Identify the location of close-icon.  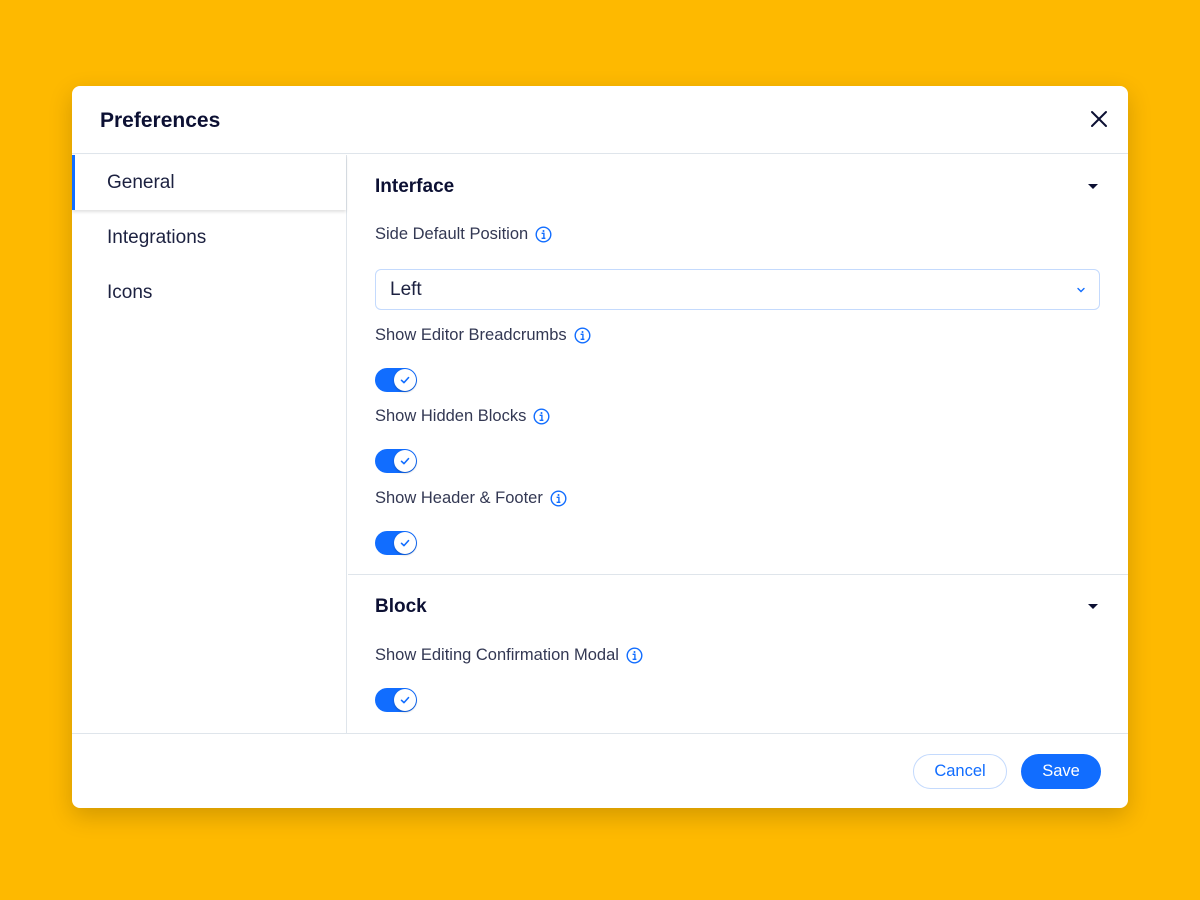
(1099, 119).